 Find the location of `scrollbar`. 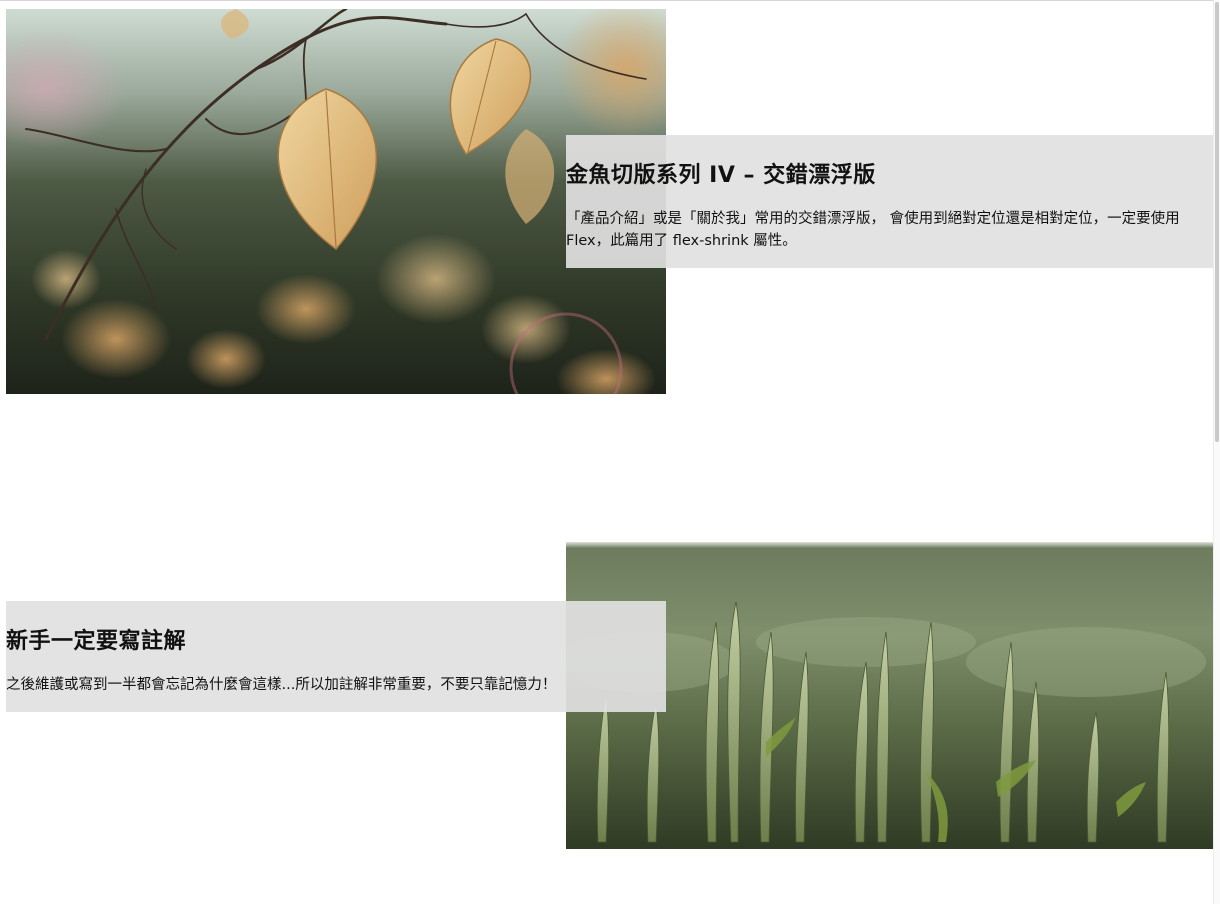

scrollbar is located at coordinates (1216, 452).